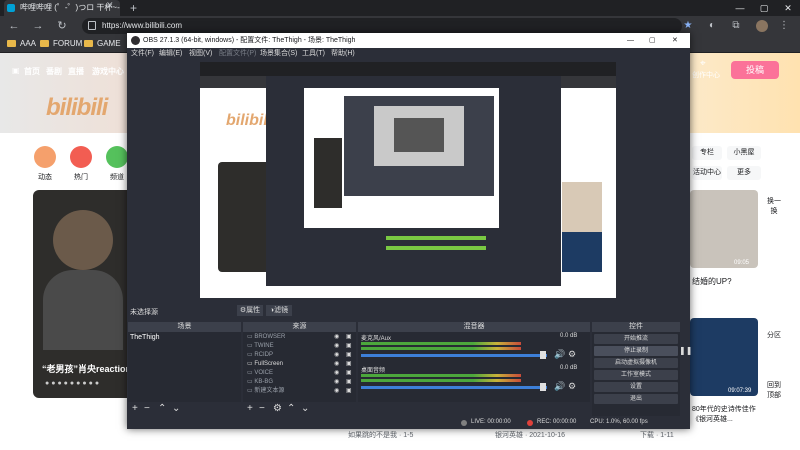 This screenshot has height=450, width=800. I want to click on video-title-right: 结婚的UP?, so click(712, 281).